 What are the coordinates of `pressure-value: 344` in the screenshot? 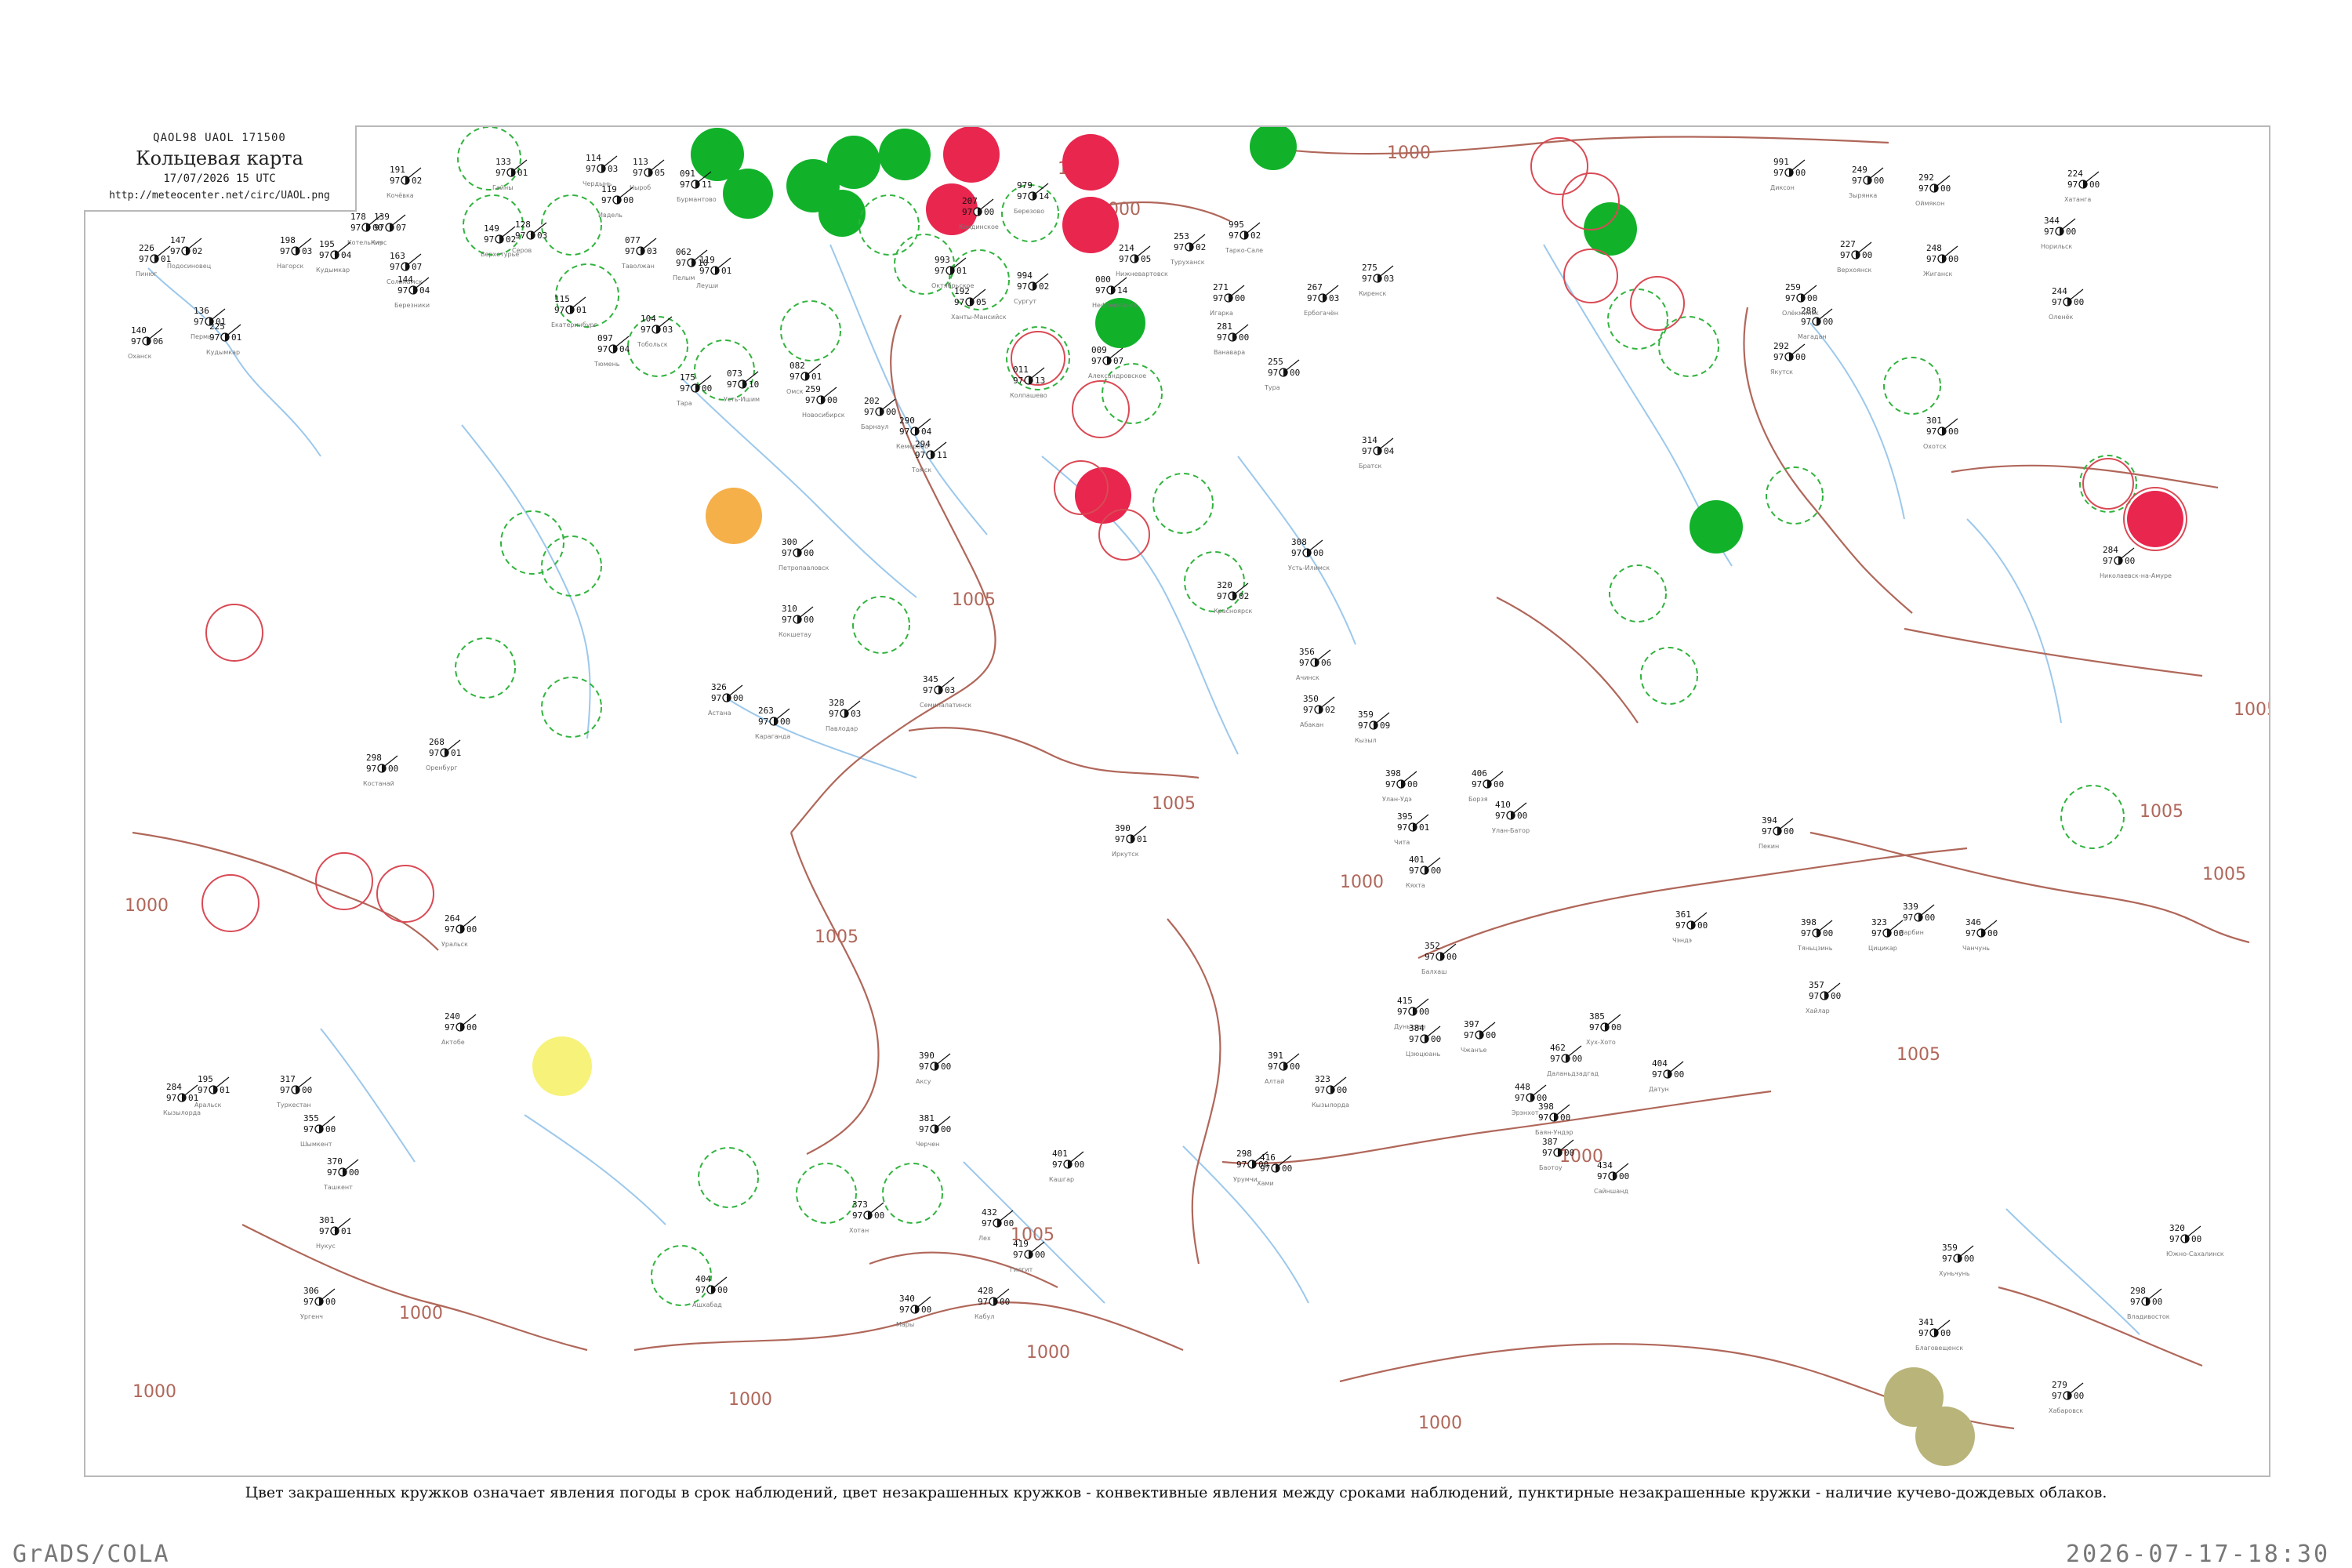 It's located at (2052, 221).